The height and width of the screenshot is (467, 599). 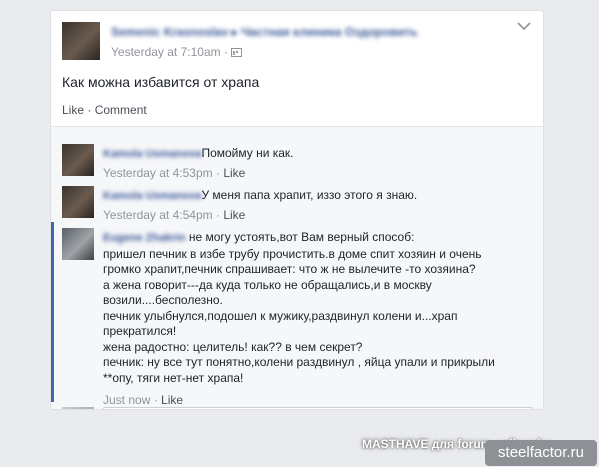 I want to click on post-time: Yesterday at 7:10am, so click(x=166, y=52).